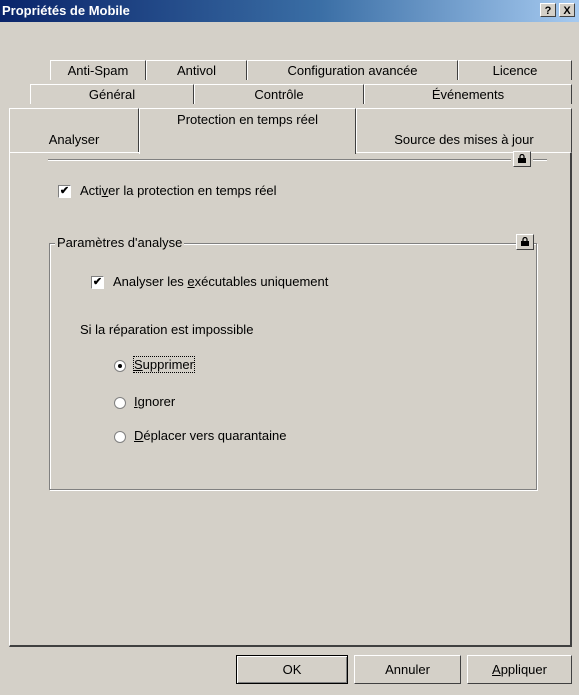 The width and height of the screenshot is (579, 695). I want to click on radio-supprimer, so click(120, 366).